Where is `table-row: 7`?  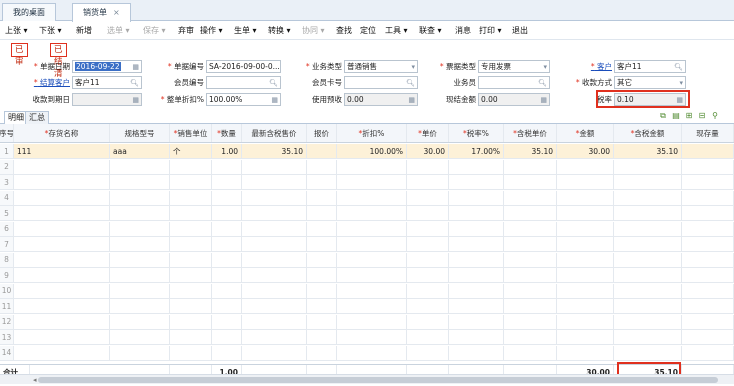 table-row: 7 is located at coordinates (367, 244).